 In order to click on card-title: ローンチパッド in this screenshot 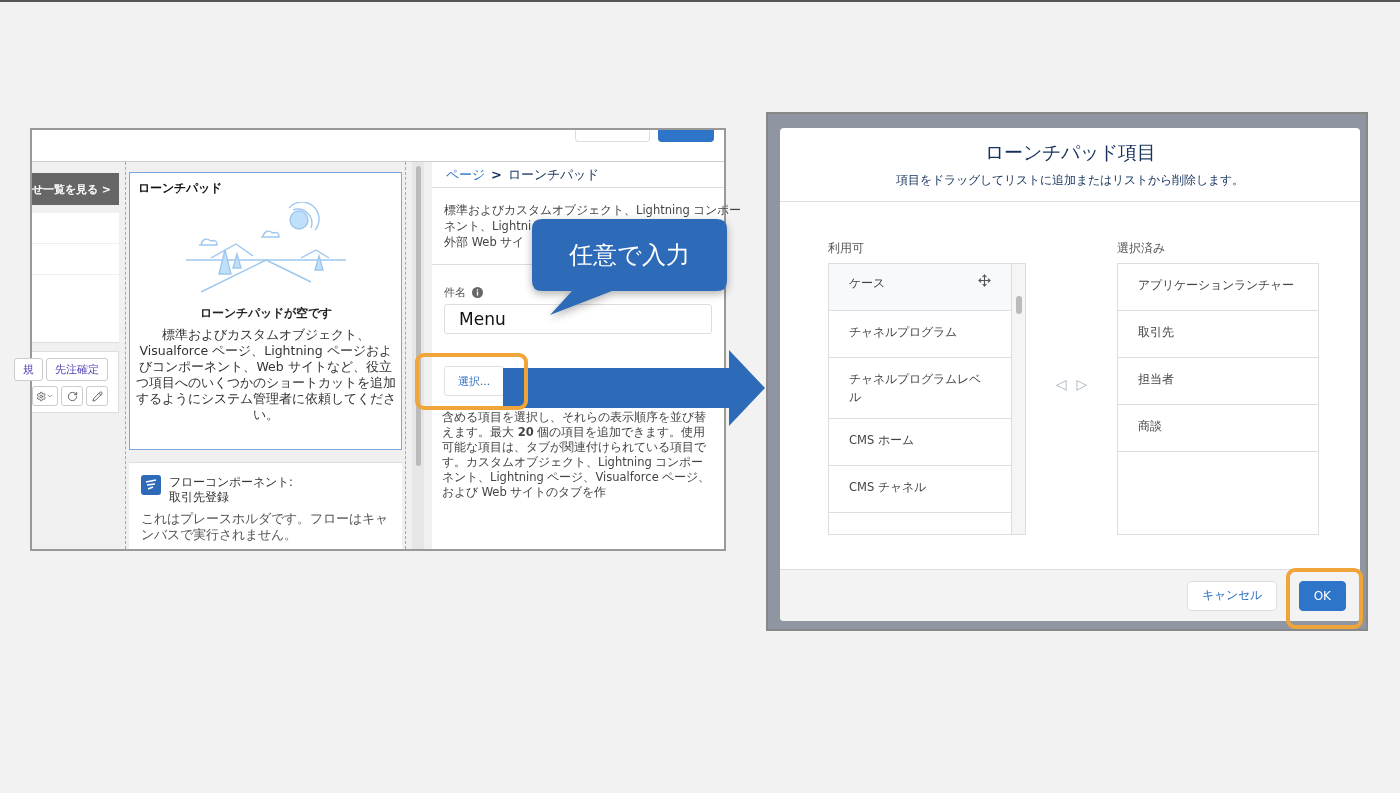, I will do `click(180, 188)`.